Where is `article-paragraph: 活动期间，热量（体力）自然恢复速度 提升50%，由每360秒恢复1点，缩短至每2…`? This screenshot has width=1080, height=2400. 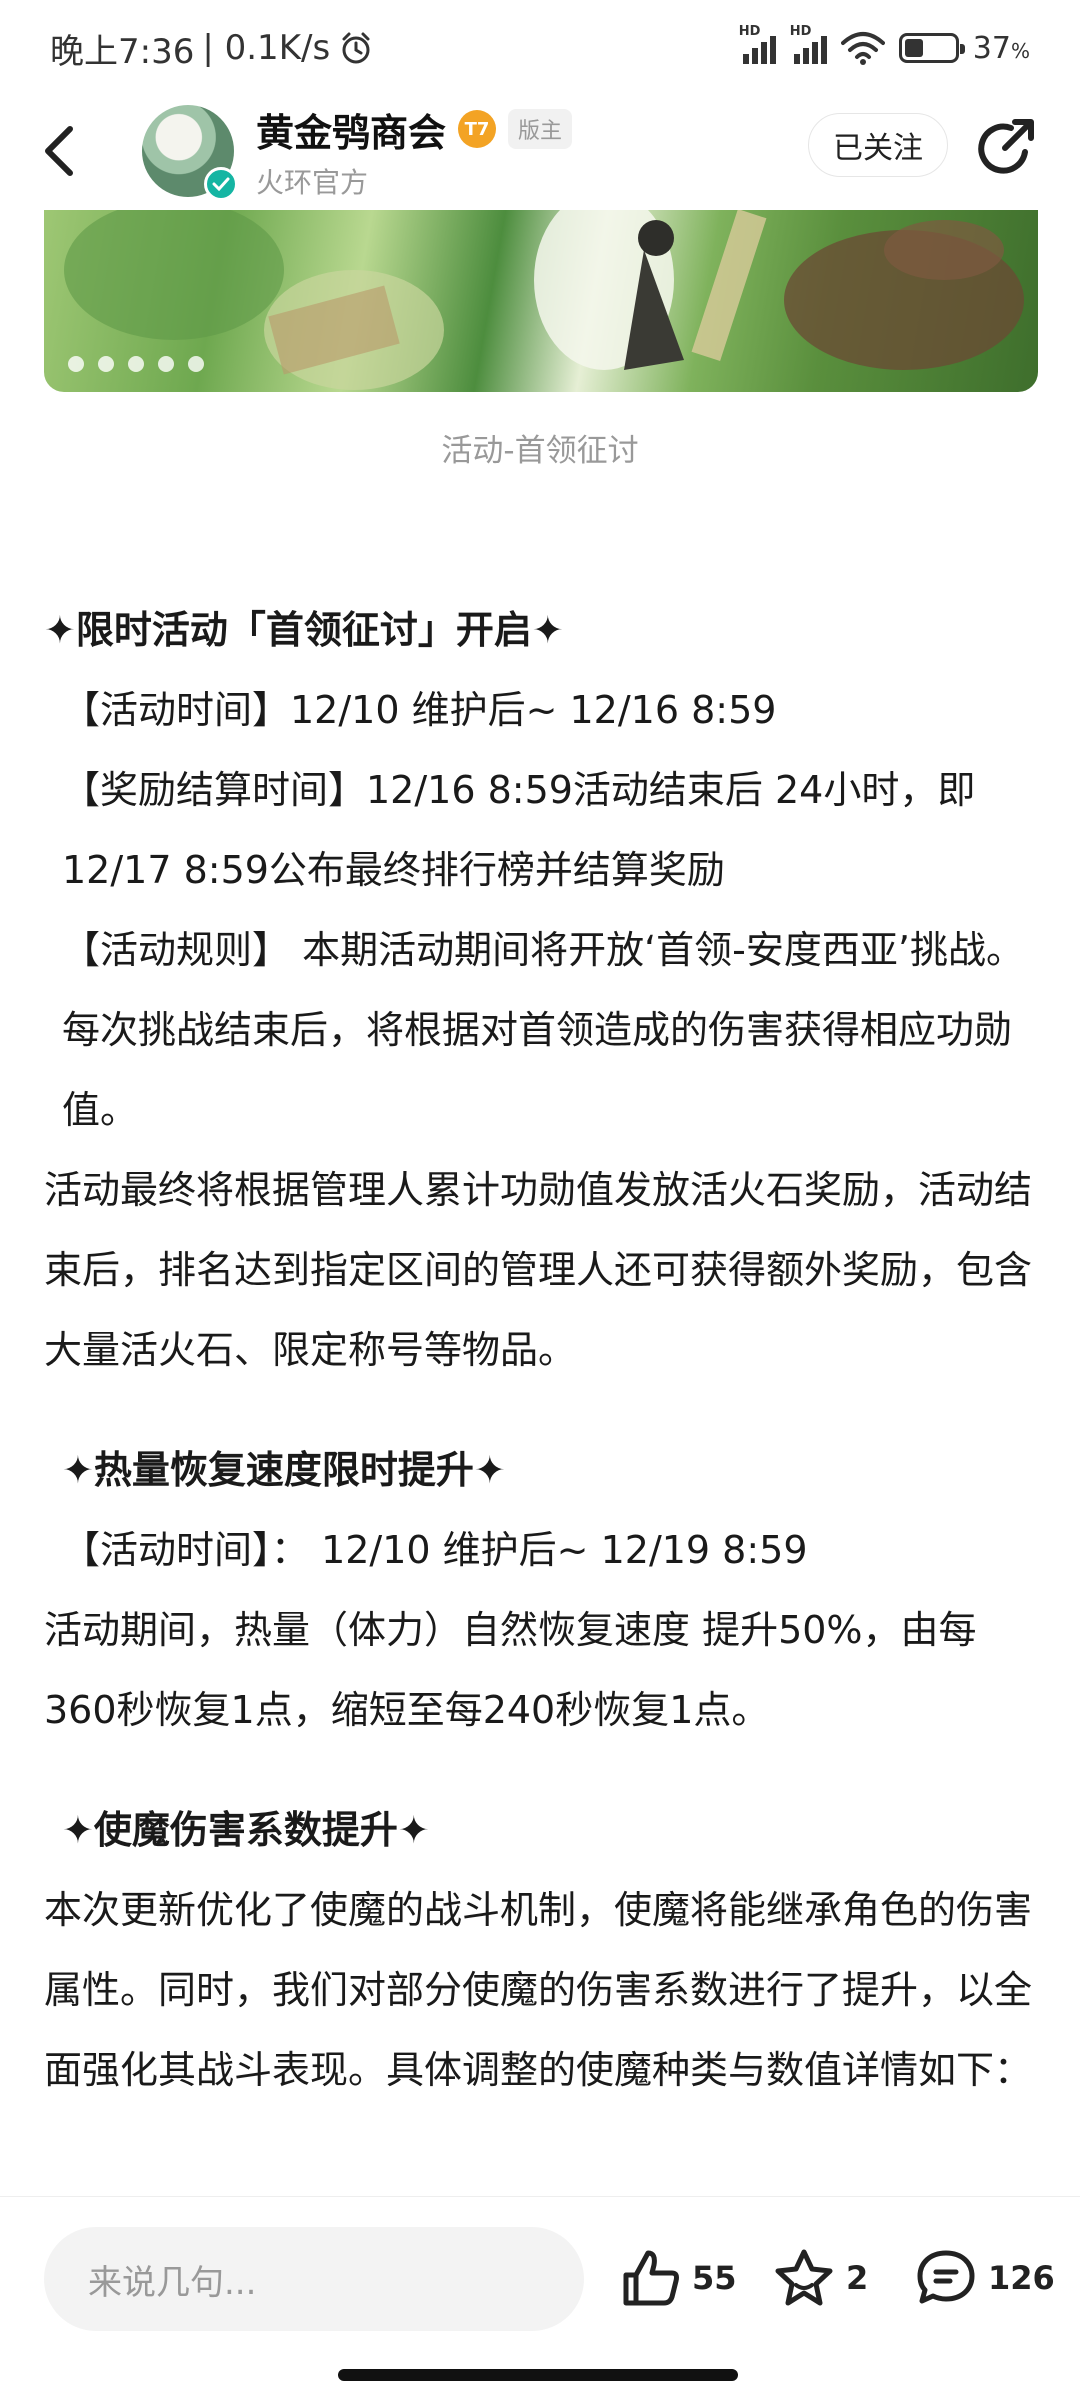 article-paragraph: 活动期间，热量（体力）自然恢复速度 提升50%，由每360秒恢复1点，缩短至每2… is located at coordinates (510, 1670).